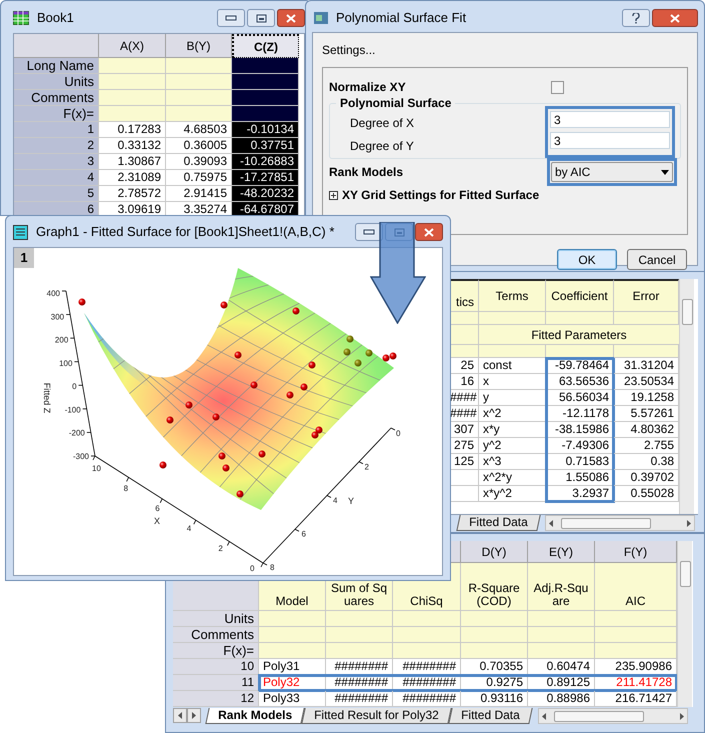  I want to click on group-title: Polynomial Surface, so click(395, 103).